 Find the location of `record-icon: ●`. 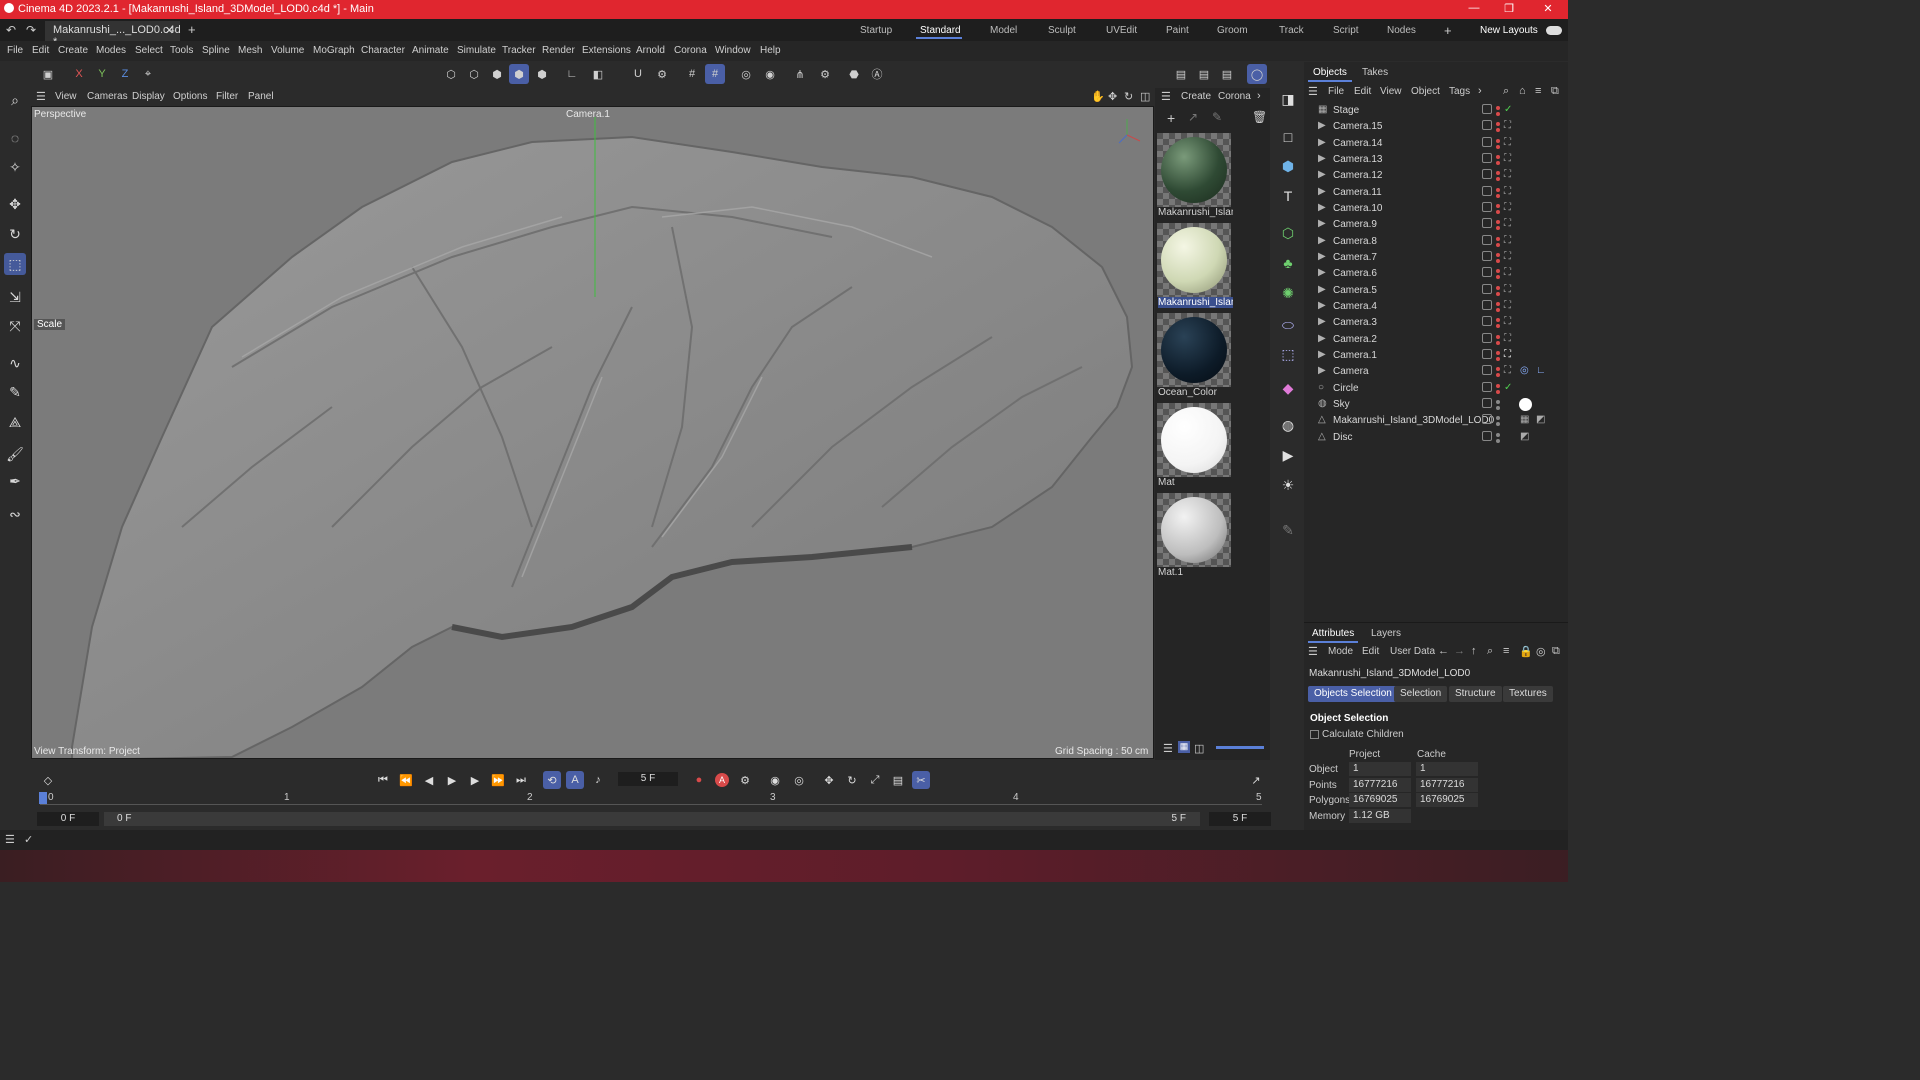

record-icon: ● is located at coordinates (699, 780).